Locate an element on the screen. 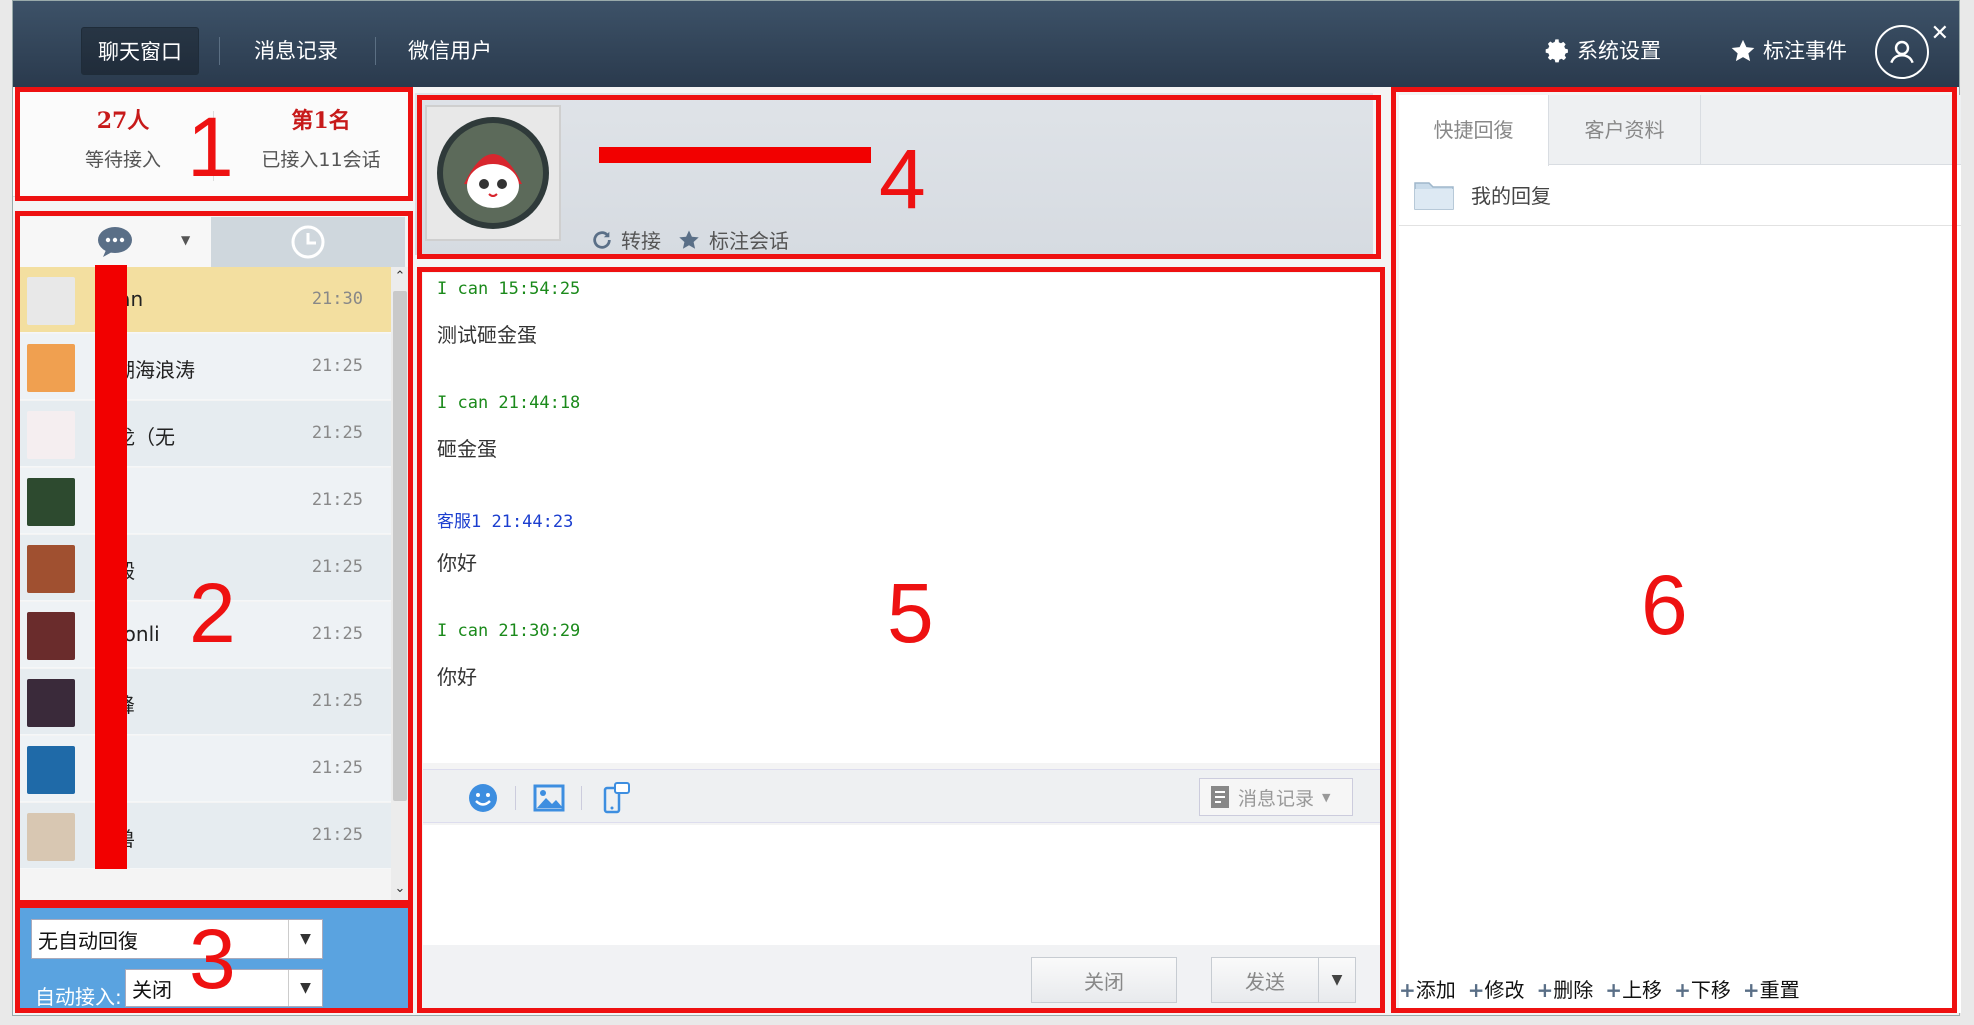  tab-wechat-users: 微信用户 is located at coordinates (450, 51).